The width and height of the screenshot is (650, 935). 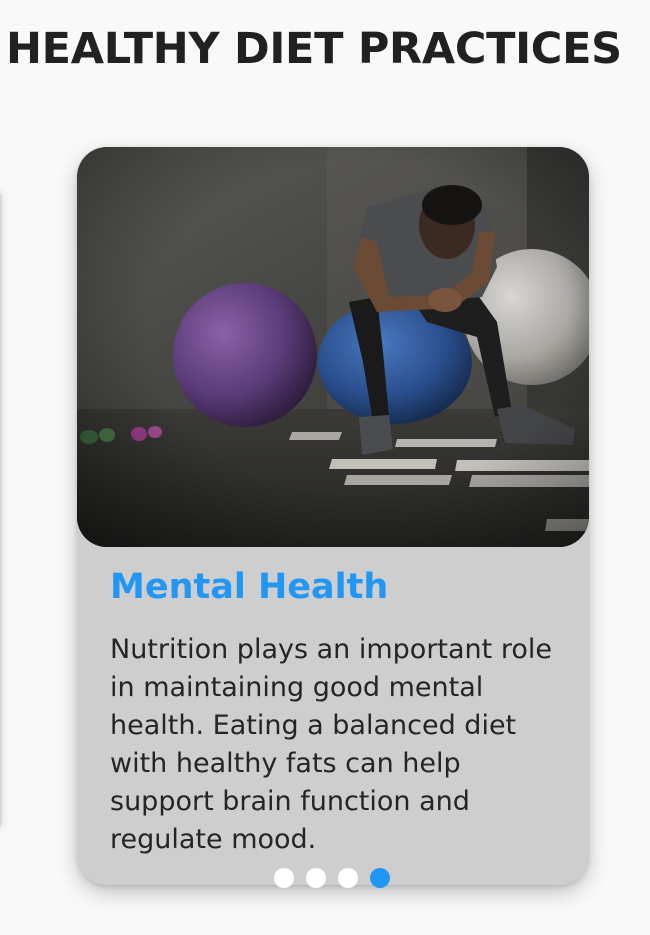 I want to click on card-title: Mental Health, so click(x=249, y=587).